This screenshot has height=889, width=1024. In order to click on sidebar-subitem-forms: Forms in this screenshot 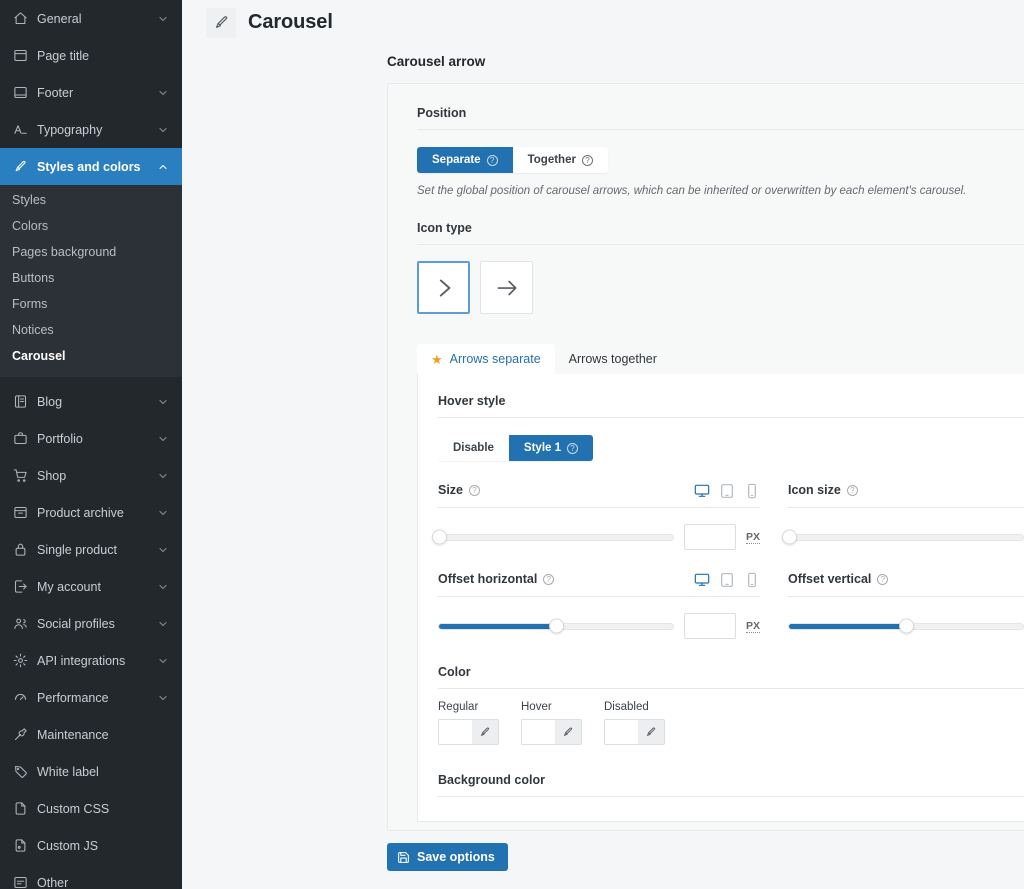, I will do `click(91, 304)`.